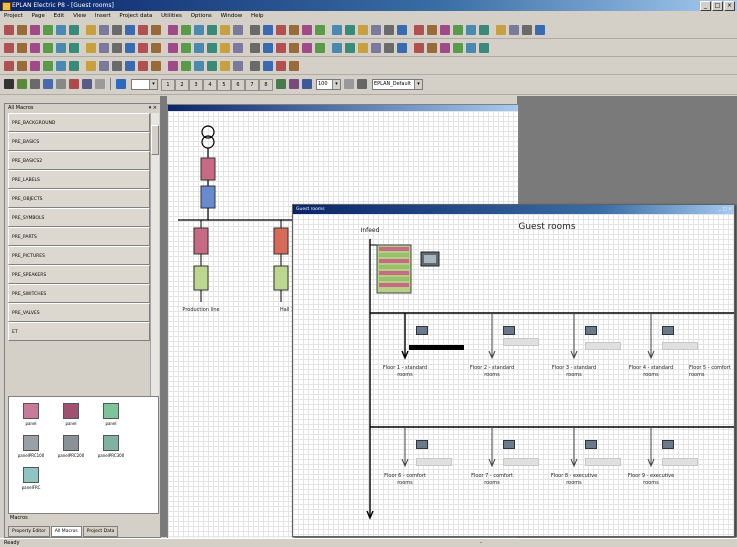 The width and height of the screenshot is (737, 547). What do you see at coordinates (31, 414) in the screenshot?
I see `macro-panel-1: panel` at bounding box center [31, 414].